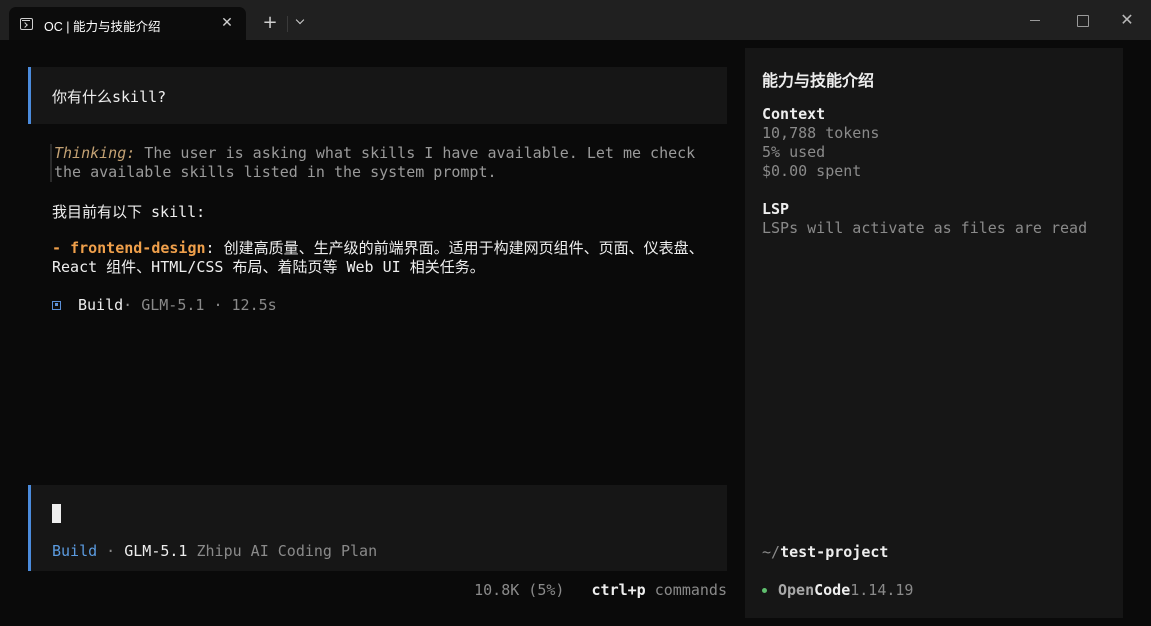  What do you see at coordinates (1127, 21) in the screenshot?
I see `close-window-button: ✕` at bounding box center [1127, 21].